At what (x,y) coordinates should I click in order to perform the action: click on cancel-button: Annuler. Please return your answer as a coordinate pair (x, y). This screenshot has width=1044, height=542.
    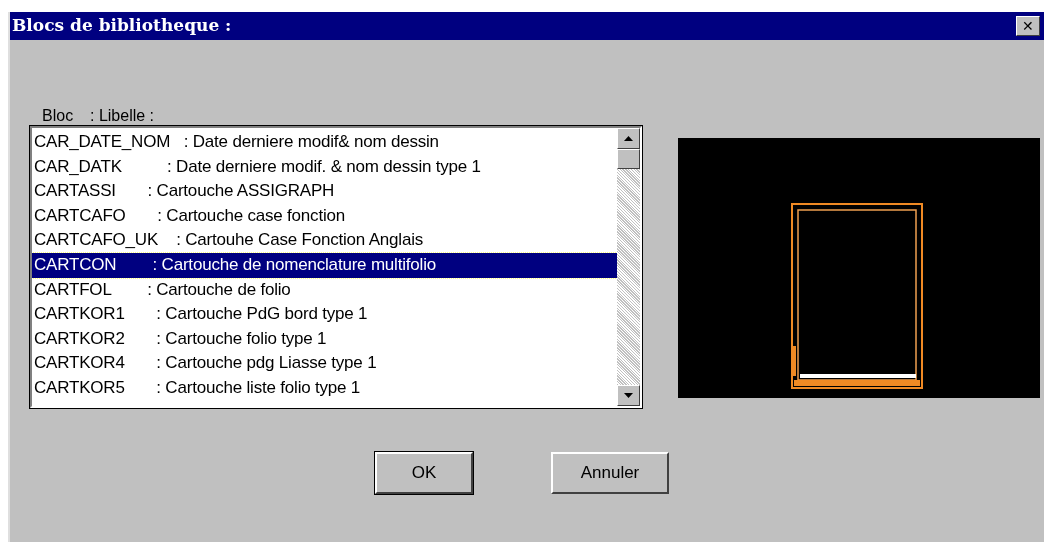
    Looking at the image, I should click on (610, 473).